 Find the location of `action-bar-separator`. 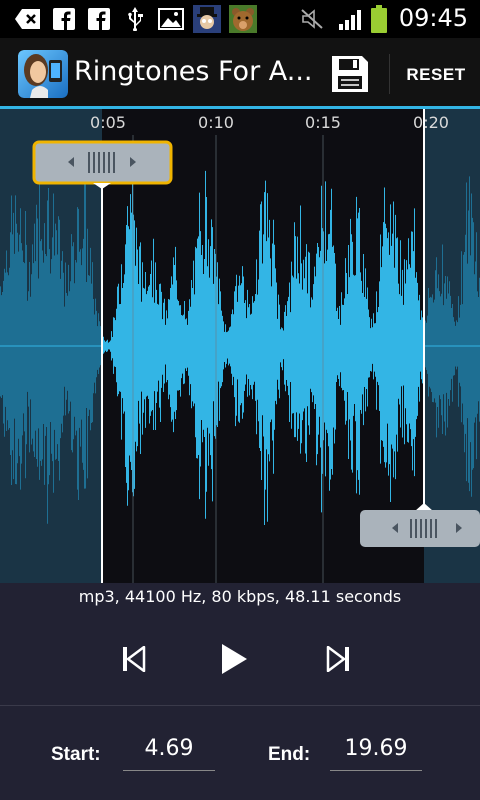

action-bar-separator is located at coordinates (389, 74).